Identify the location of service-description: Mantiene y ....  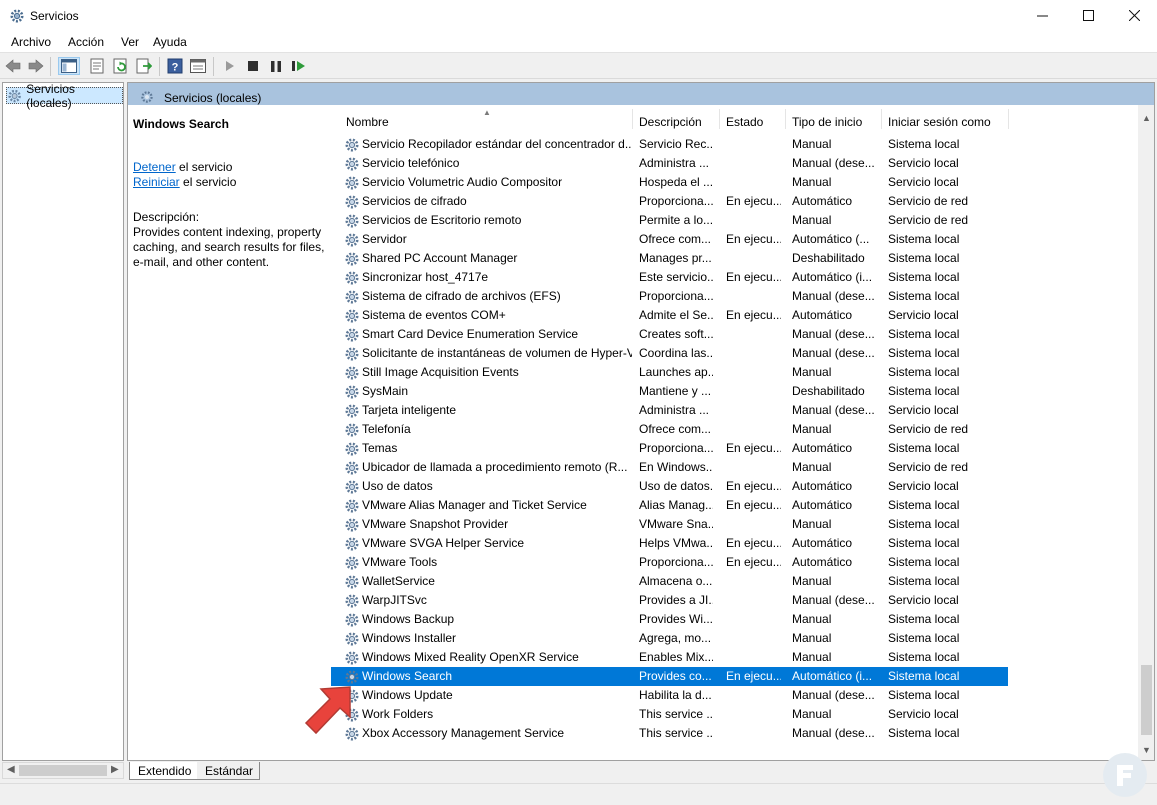
(675, 391).